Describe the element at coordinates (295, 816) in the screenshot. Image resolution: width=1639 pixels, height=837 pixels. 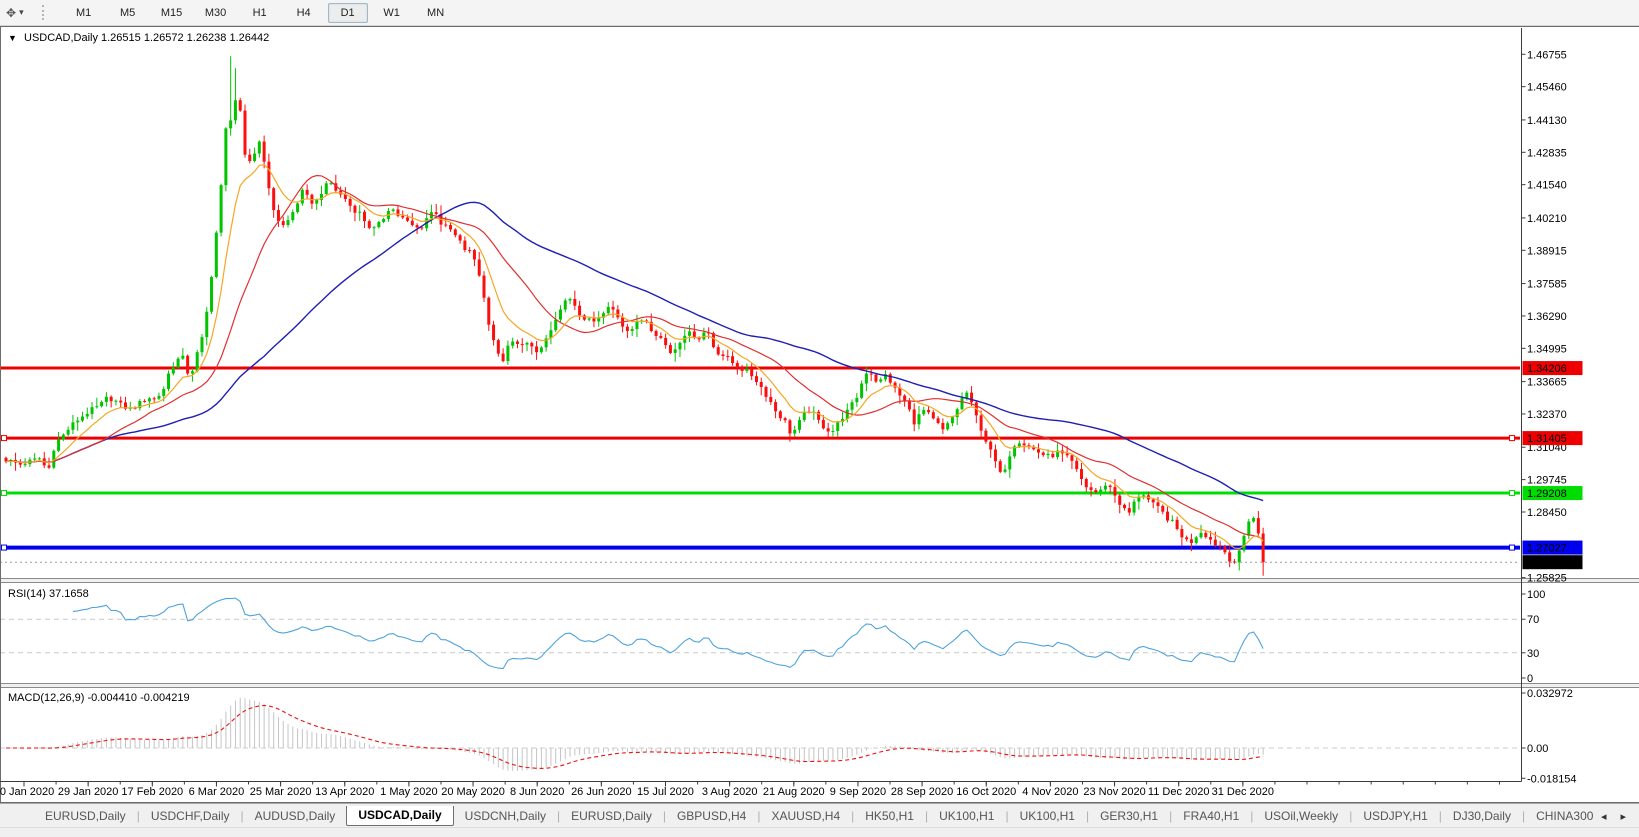
I see `chart-tab-audusd-daily: AUDUSD,Daily` at that location.